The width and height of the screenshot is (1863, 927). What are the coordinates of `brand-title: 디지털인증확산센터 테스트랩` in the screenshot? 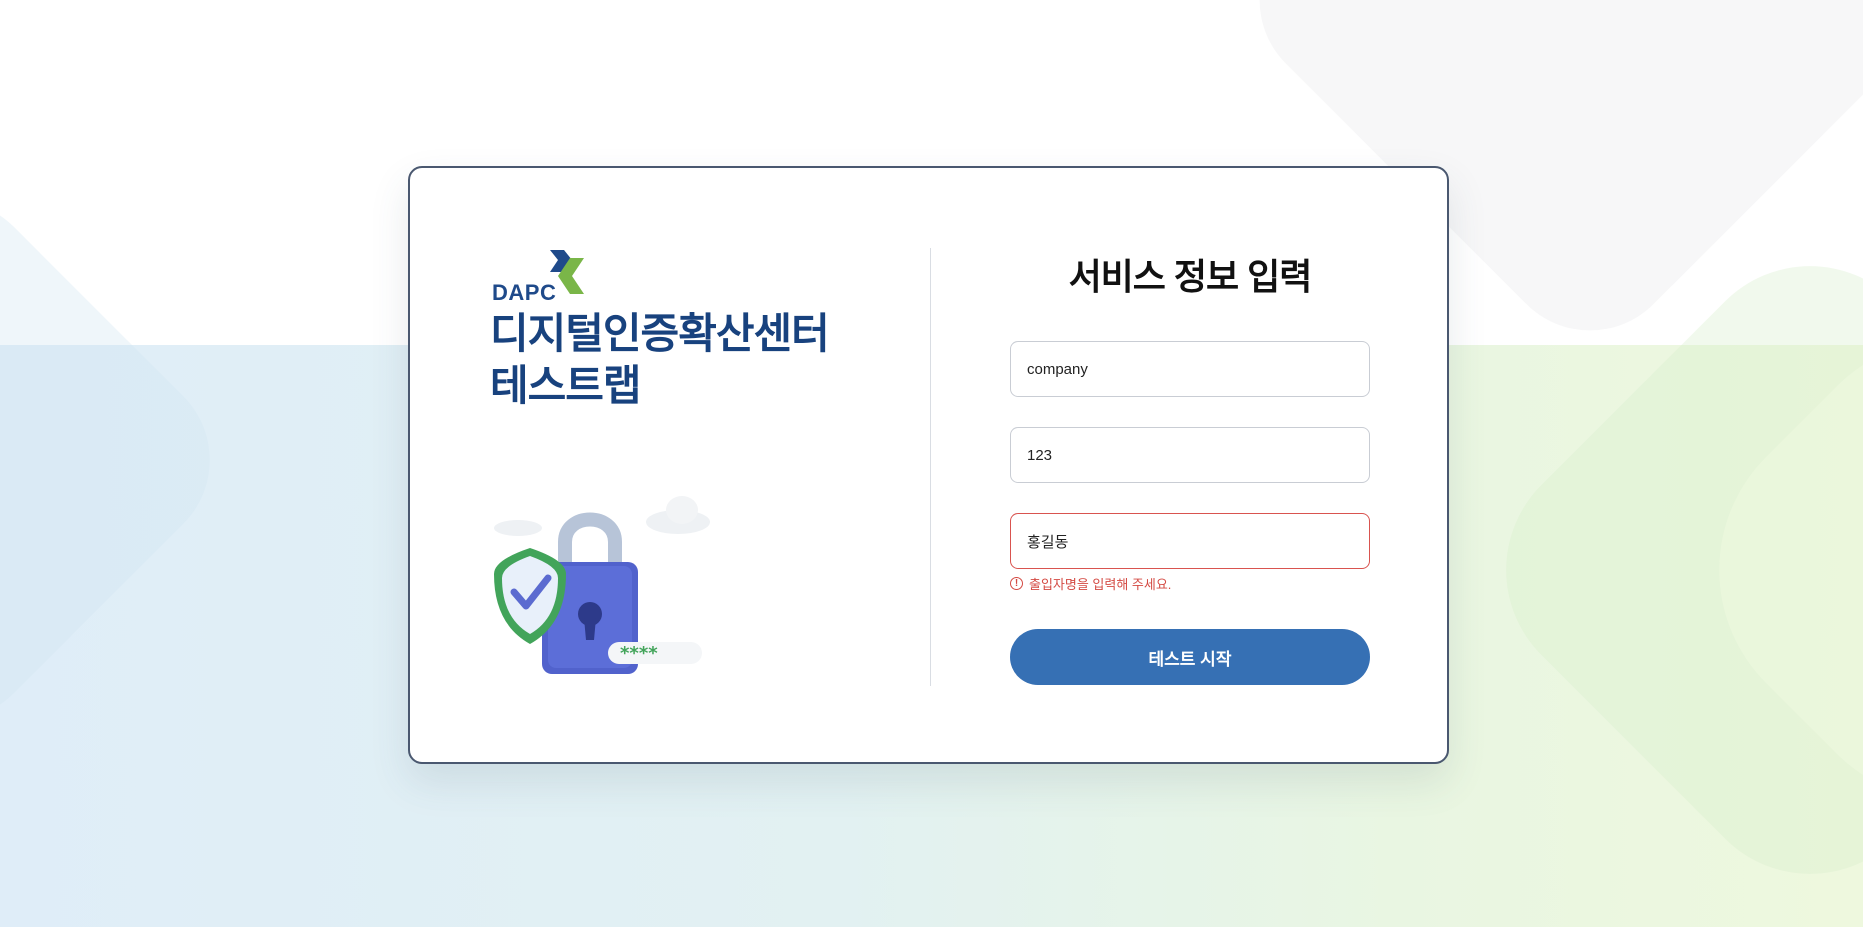 It's located at (660, 360).